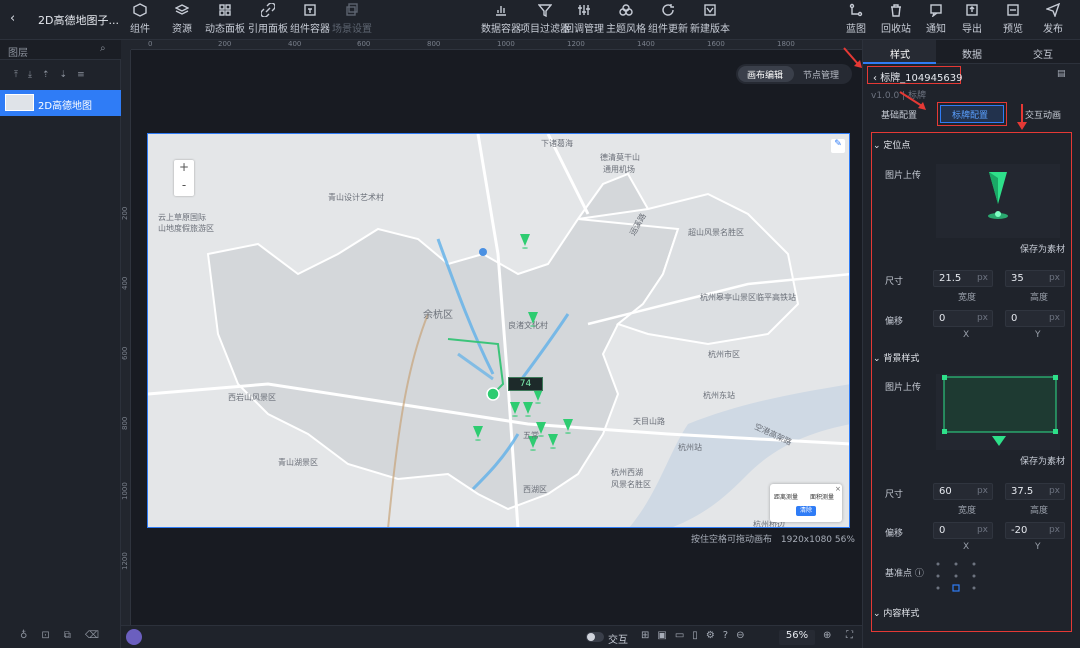  Describe the element at coordinates (545, 10) in the screenshot. I see `filter-icon` at that location.